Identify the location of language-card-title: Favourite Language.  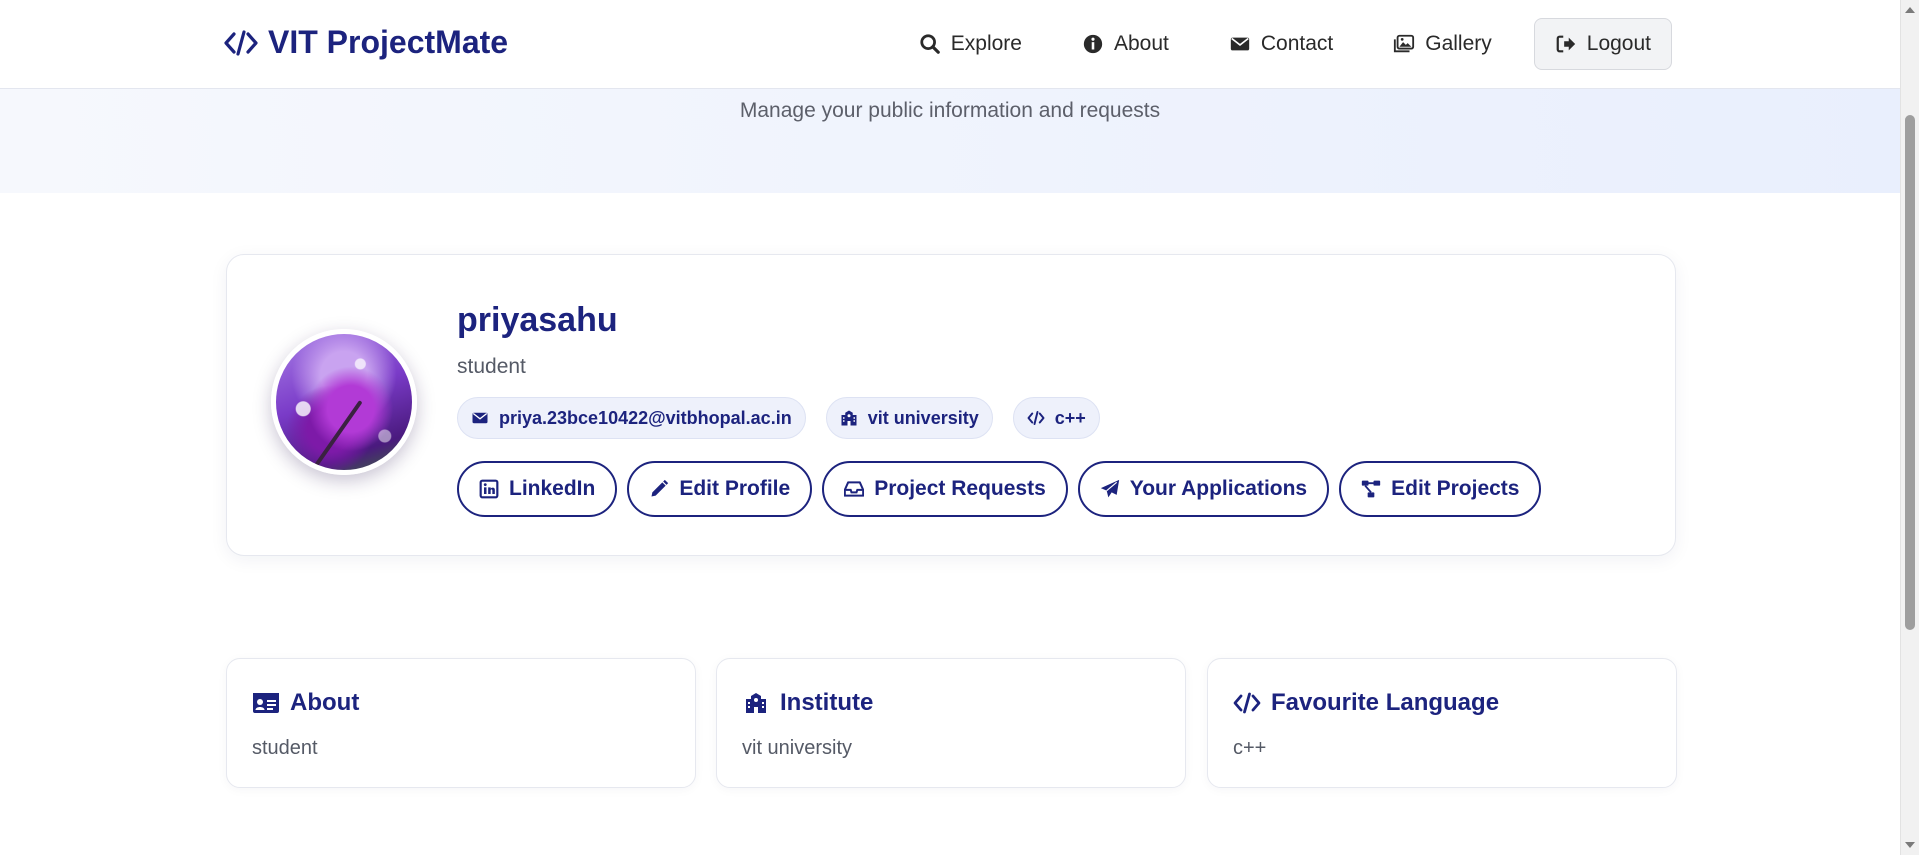
(1385, 702).